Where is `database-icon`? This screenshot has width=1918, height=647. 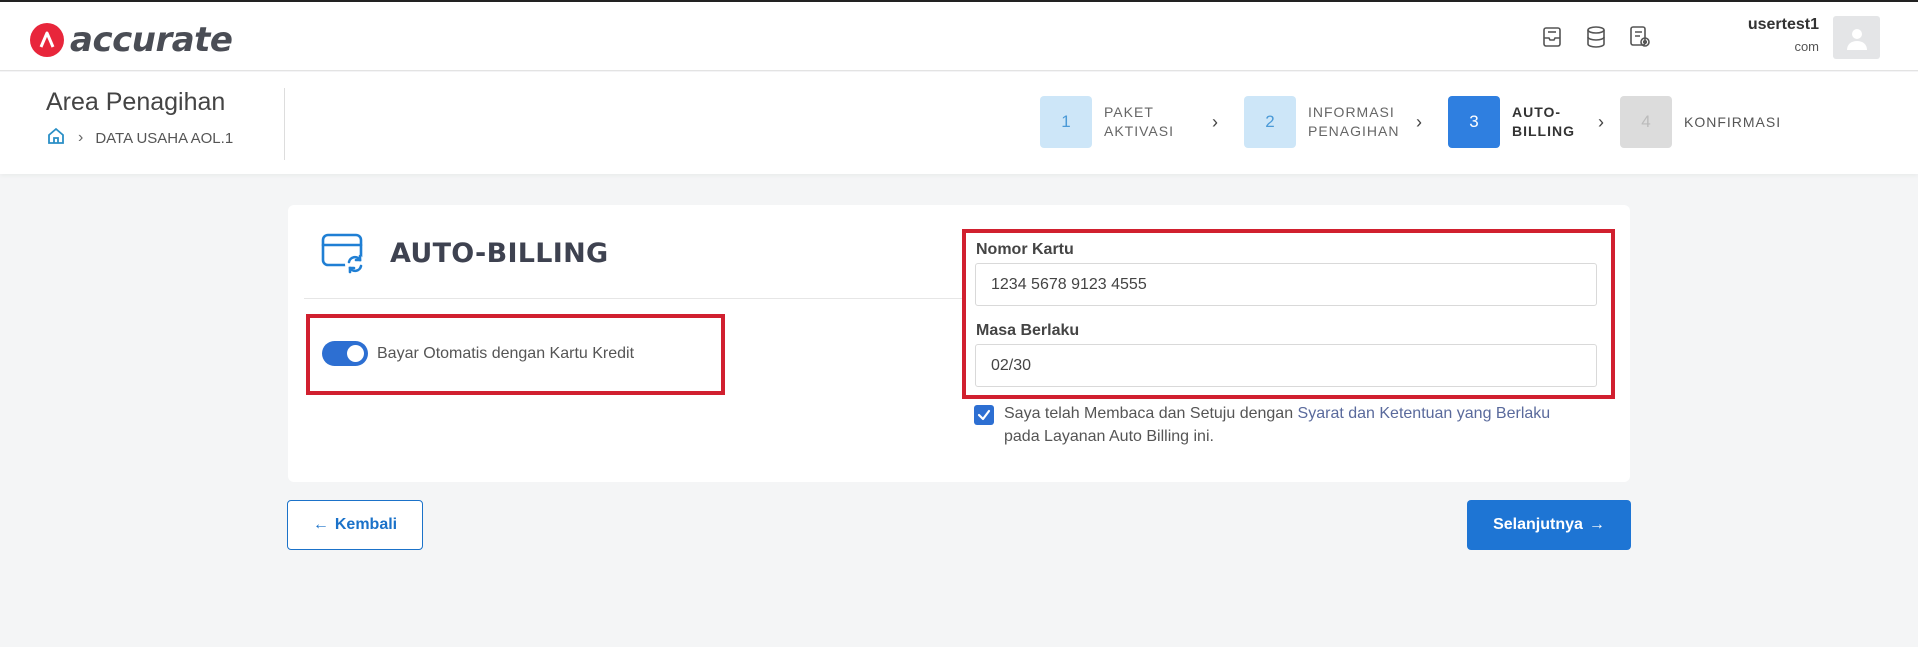
database-icon is located at coordinates (1595, 36).